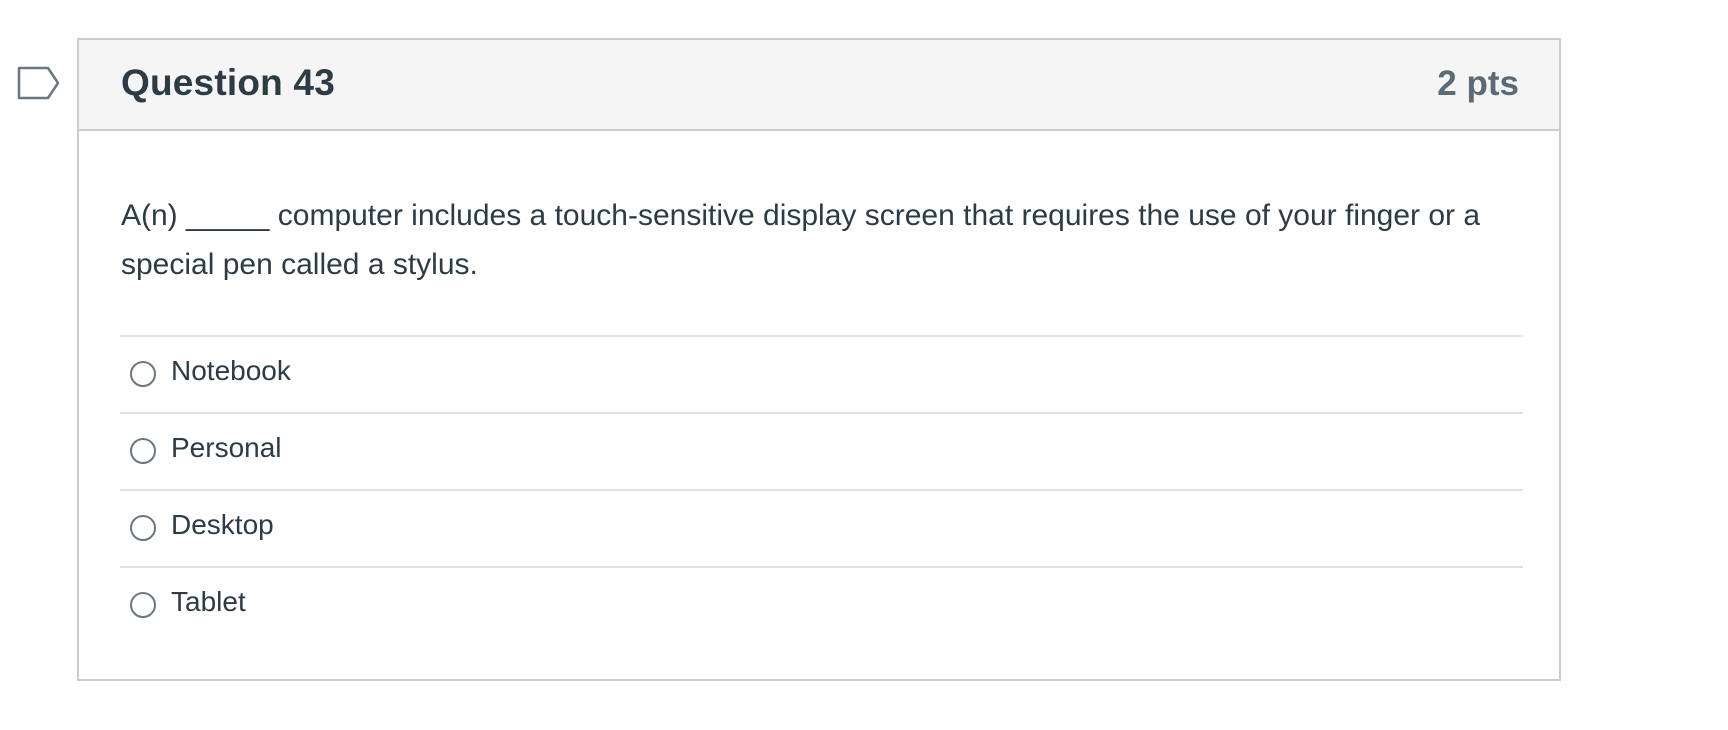  What do you see at coordinates (228, 82) in the screenshot?
I see `question-title: Question 43` at bounding box center [228, 82].